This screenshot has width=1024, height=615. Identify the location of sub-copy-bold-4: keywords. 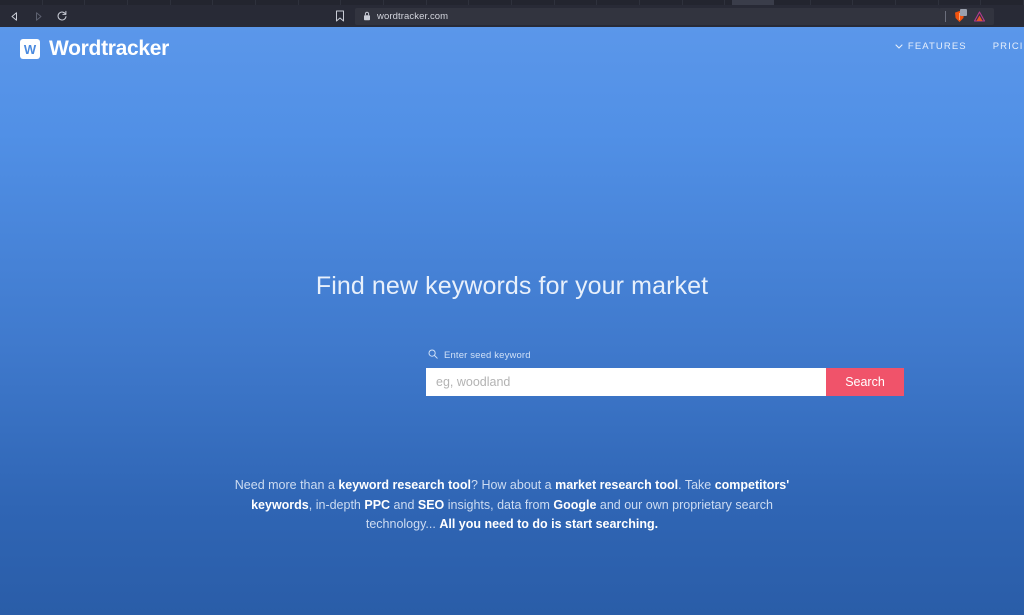
(280, 504).